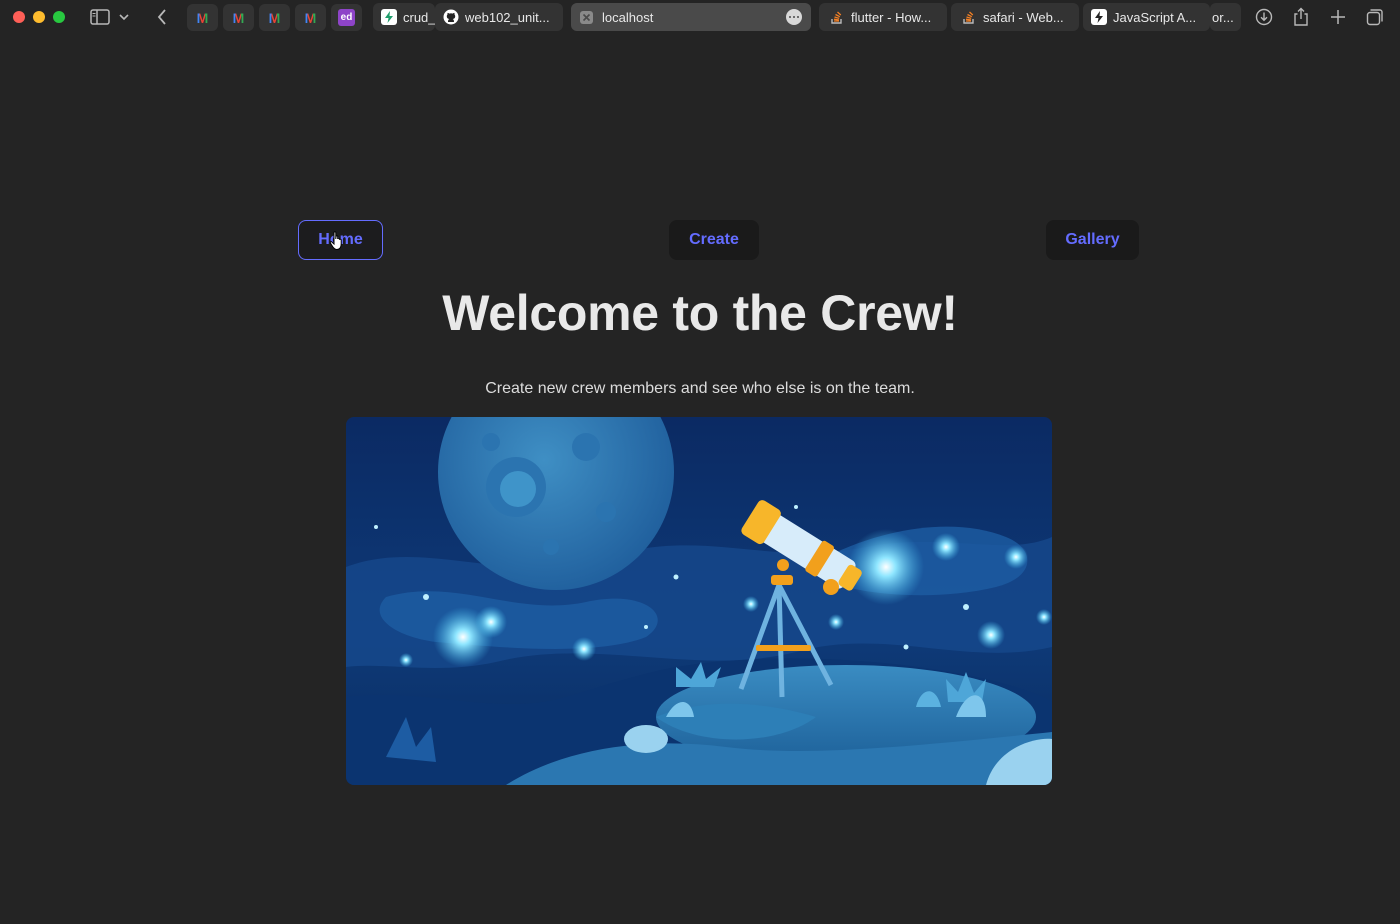 The image size is (1400, 924). Describe the element at coordinates (586, 17) in the screenshot. I see `close-icon` at that location.